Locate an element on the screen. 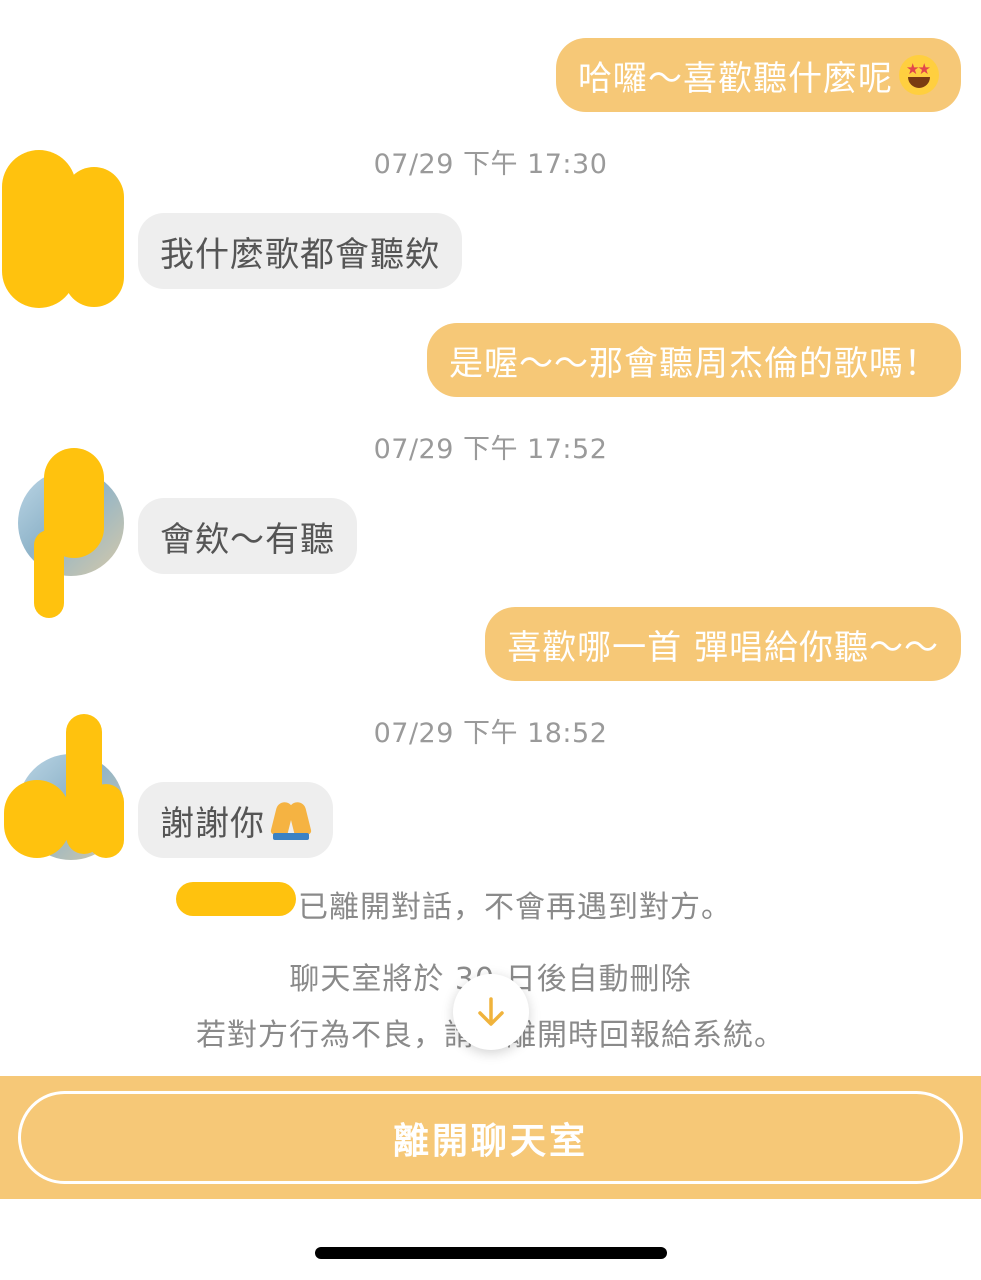 This screenshot has height=1280, width=981. message-text: 我什麼歌都會聽欸 is located at coordinates (300, 254).